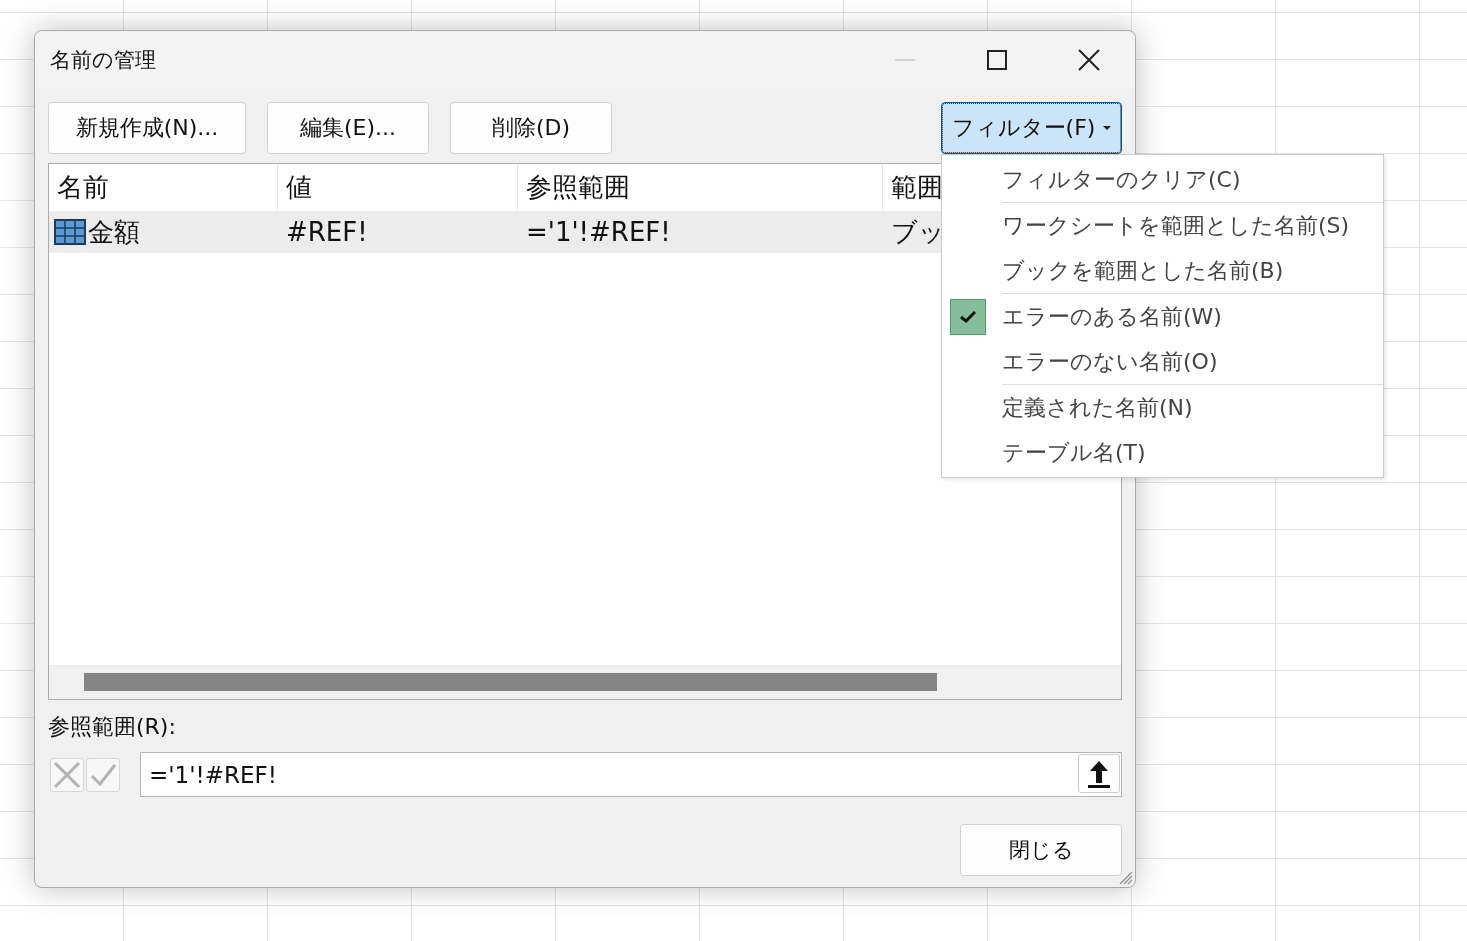 The image size is (1467, 941). Describe the element at coordinates (598, 232) in the screenshot. I see `table-cell: ='1'!#REF!` at that location.